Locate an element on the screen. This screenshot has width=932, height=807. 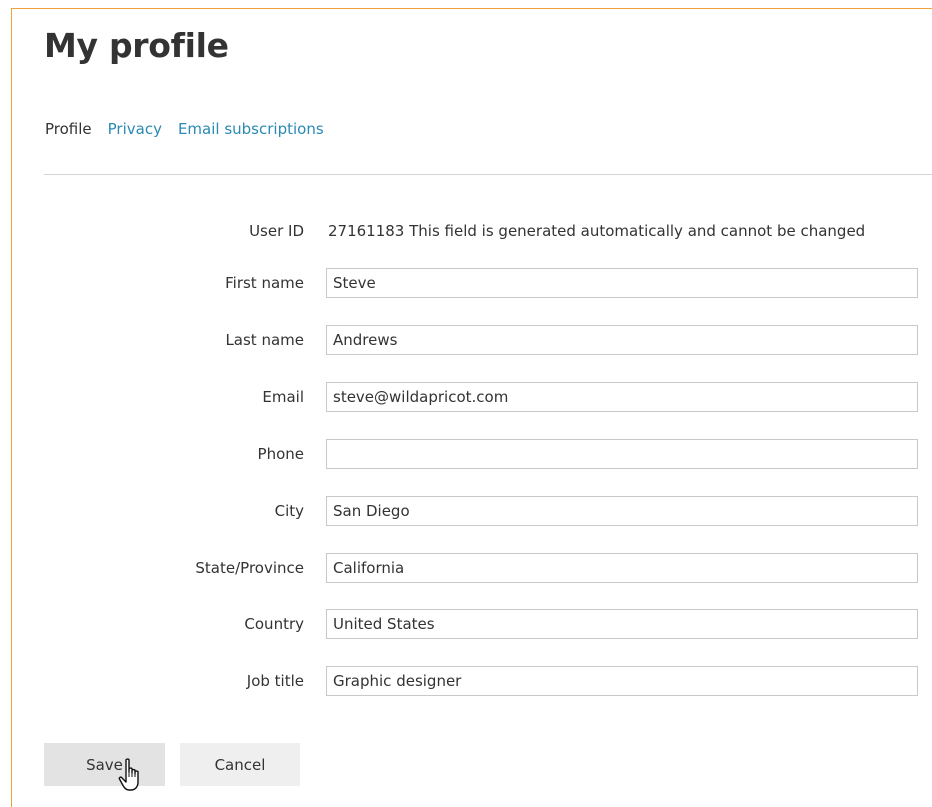
first-name-row: First name is located at coordinates (466, 283).